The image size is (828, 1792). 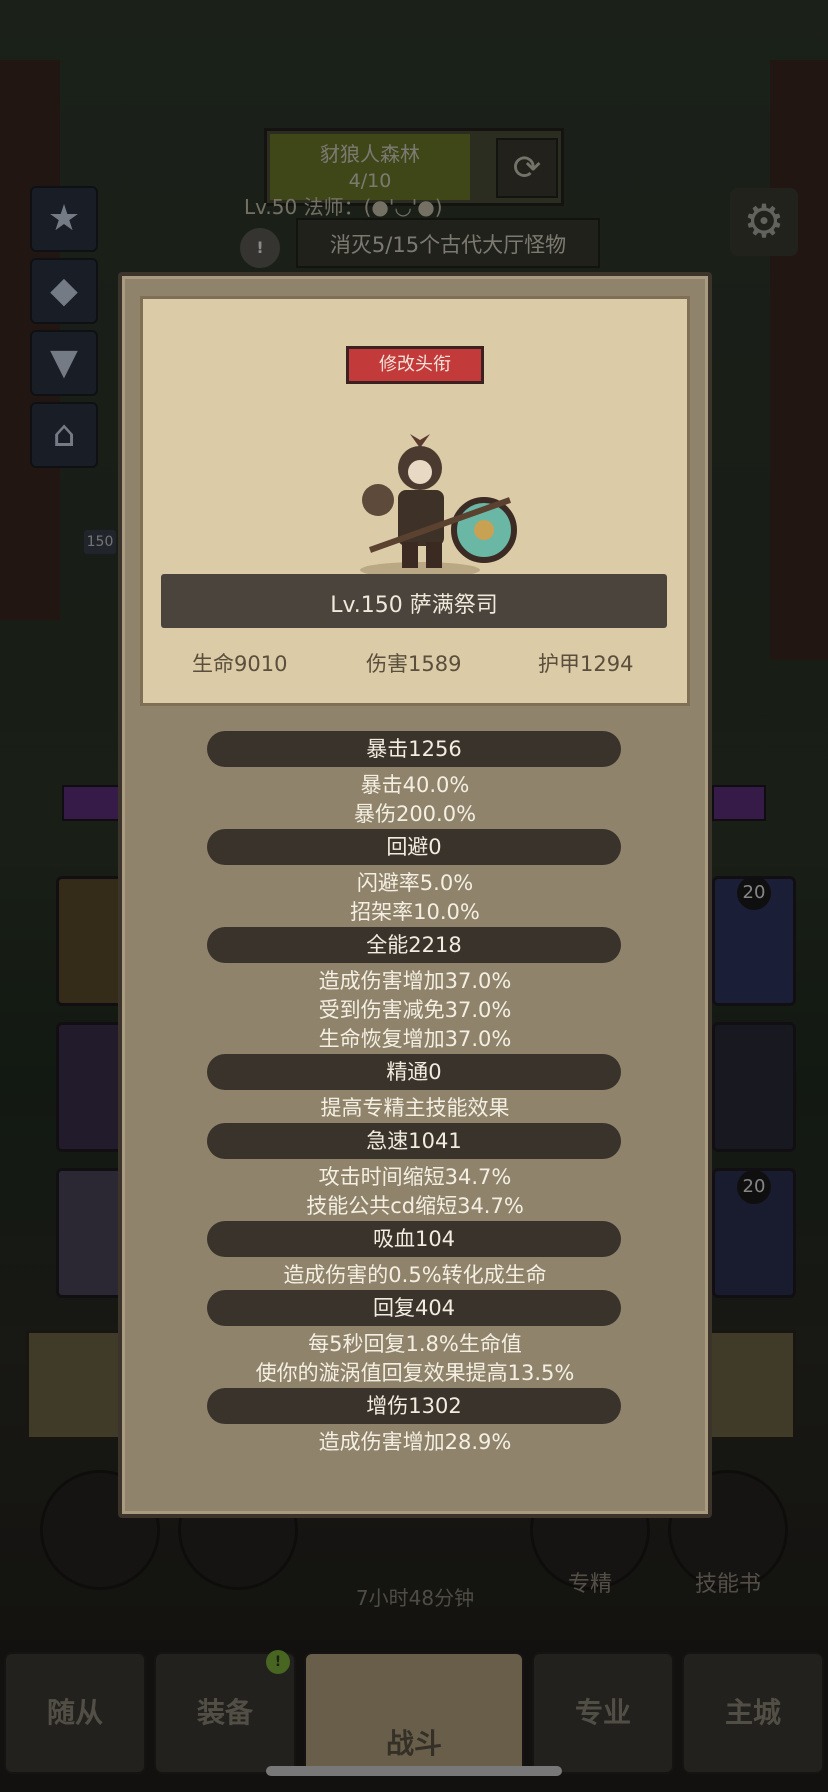 What do you see at coordinates (415, 912) in the screenshot?
I see `stat-line: 招架率10.0%` at bounding box center [415, 912].